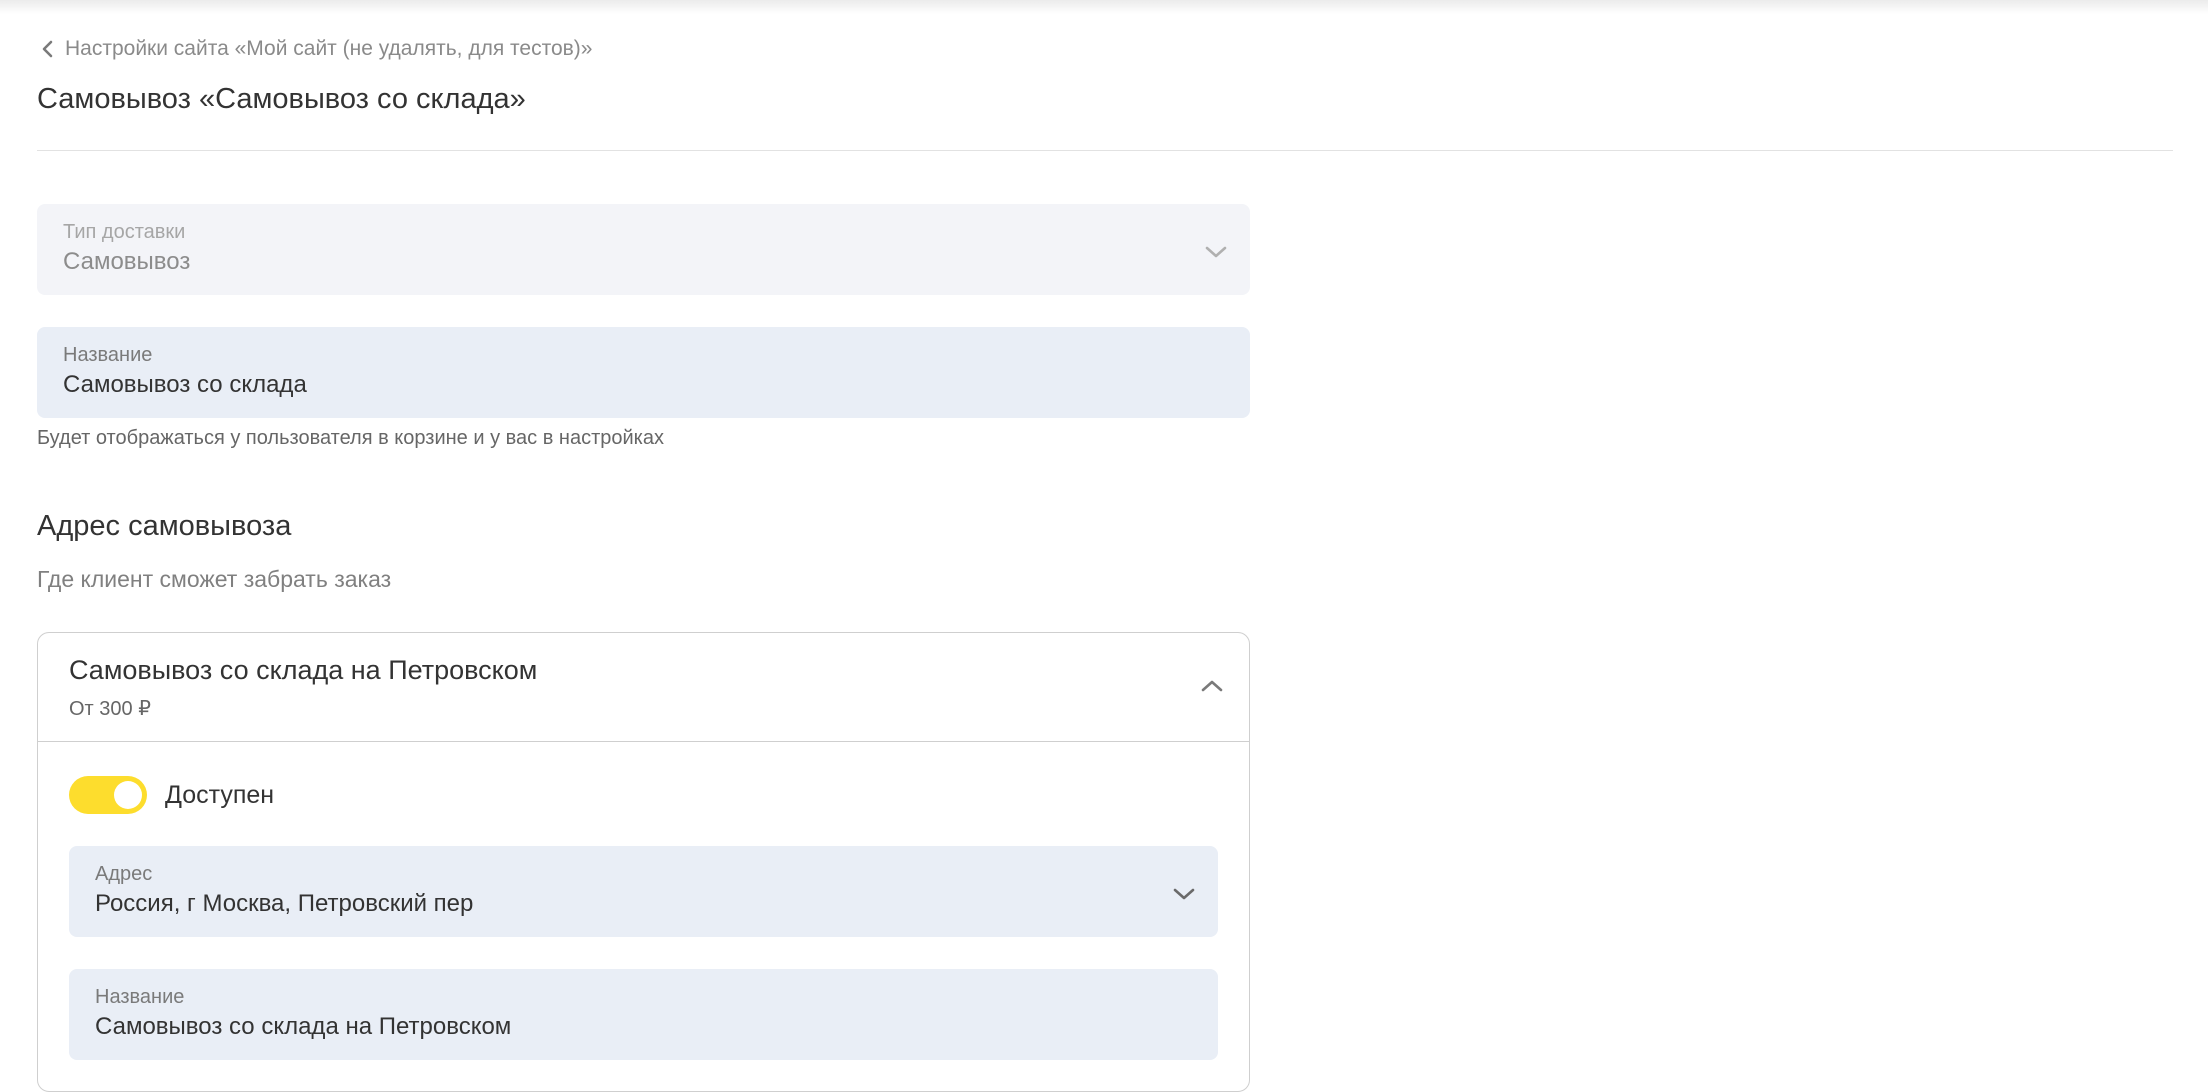 Image resolution: width=2208 pixels, height=1092 pixels. Describe the element at coordinates (110, 709) in the screenshot. I see `pickup-card-price: От 300 ₽` at that location.